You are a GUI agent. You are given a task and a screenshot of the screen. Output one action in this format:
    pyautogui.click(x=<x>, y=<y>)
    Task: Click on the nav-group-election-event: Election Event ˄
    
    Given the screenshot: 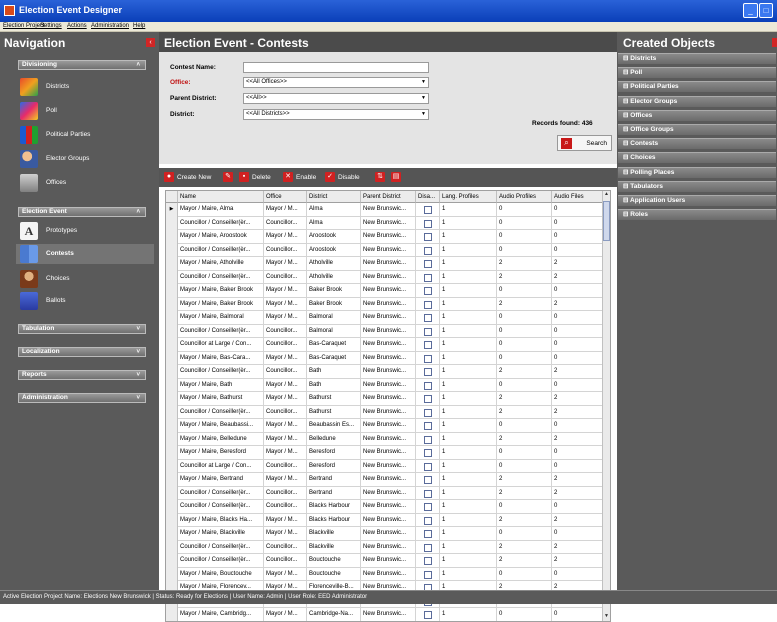 What is the action you would take?
    pyautogui.click(x=82, y=212)
    